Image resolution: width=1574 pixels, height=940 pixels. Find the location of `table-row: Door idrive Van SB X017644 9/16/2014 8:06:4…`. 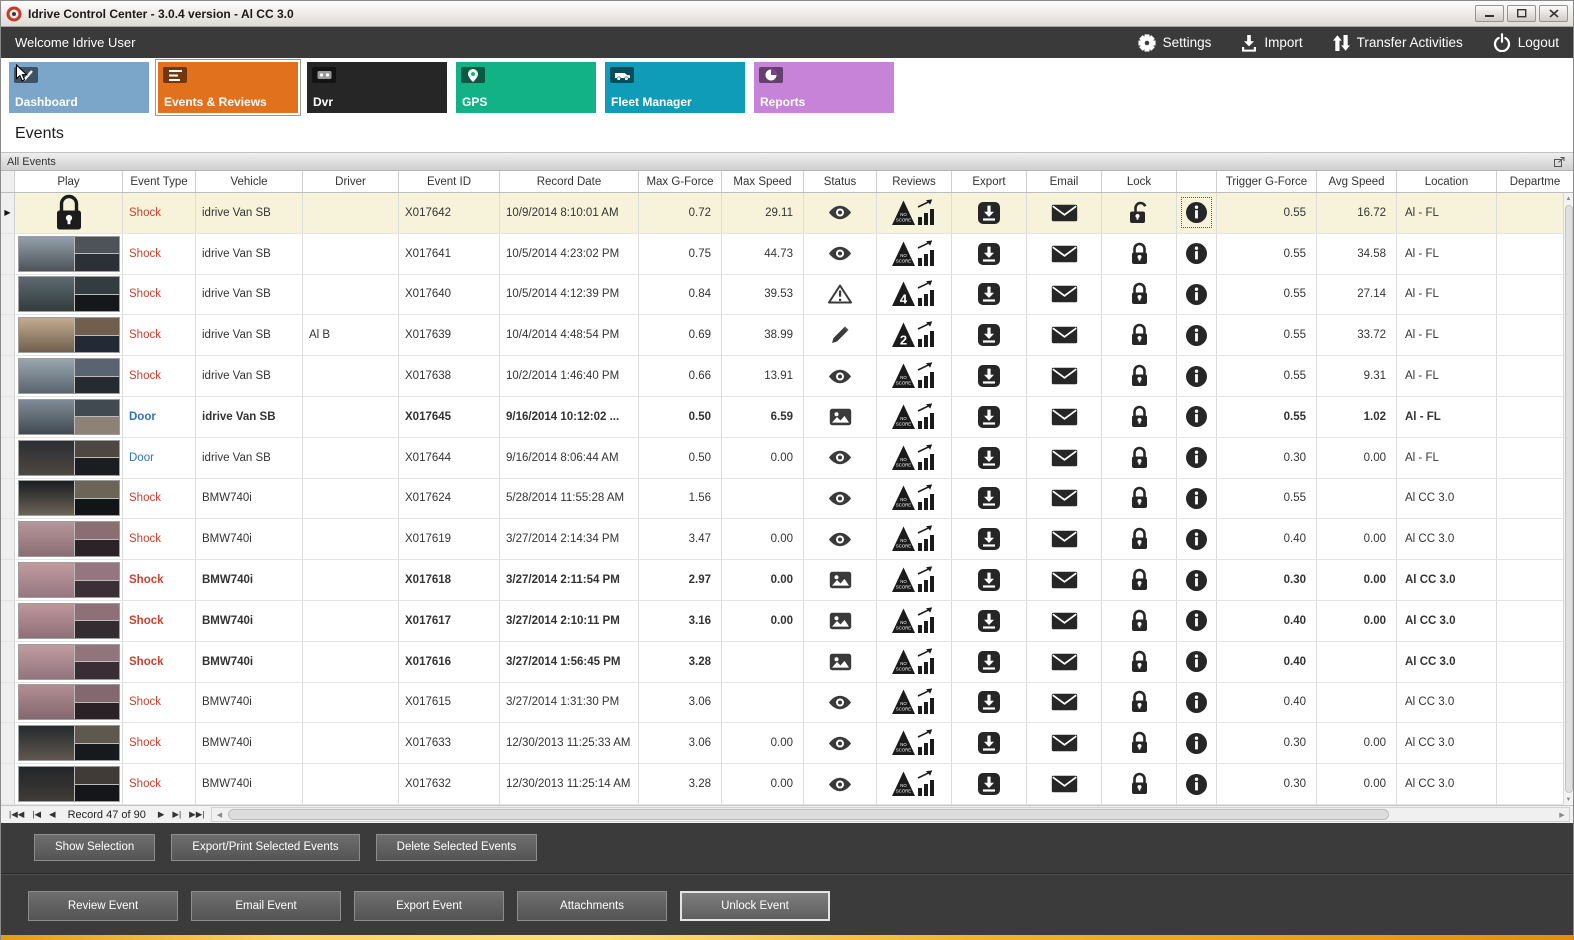

table-row: Door idrive Van SB X017644 9/16/2014 8:06:4… is located at coordinates (787, 458).